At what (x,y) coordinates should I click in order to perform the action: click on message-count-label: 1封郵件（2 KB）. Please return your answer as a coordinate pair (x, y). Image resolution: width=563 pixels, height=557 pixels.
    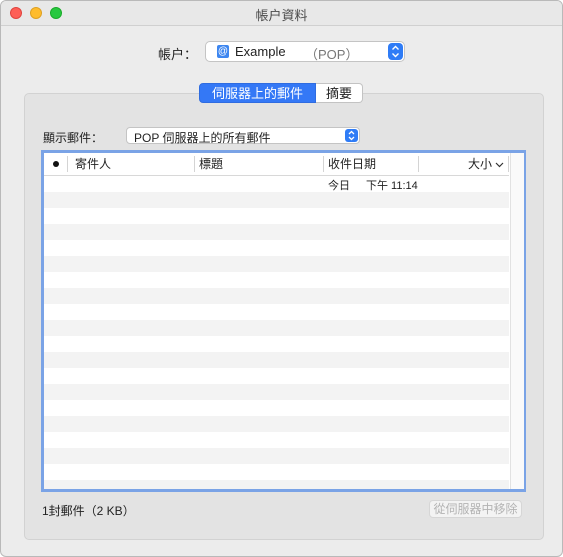
    Looking at the image, I should click on (88, 511).